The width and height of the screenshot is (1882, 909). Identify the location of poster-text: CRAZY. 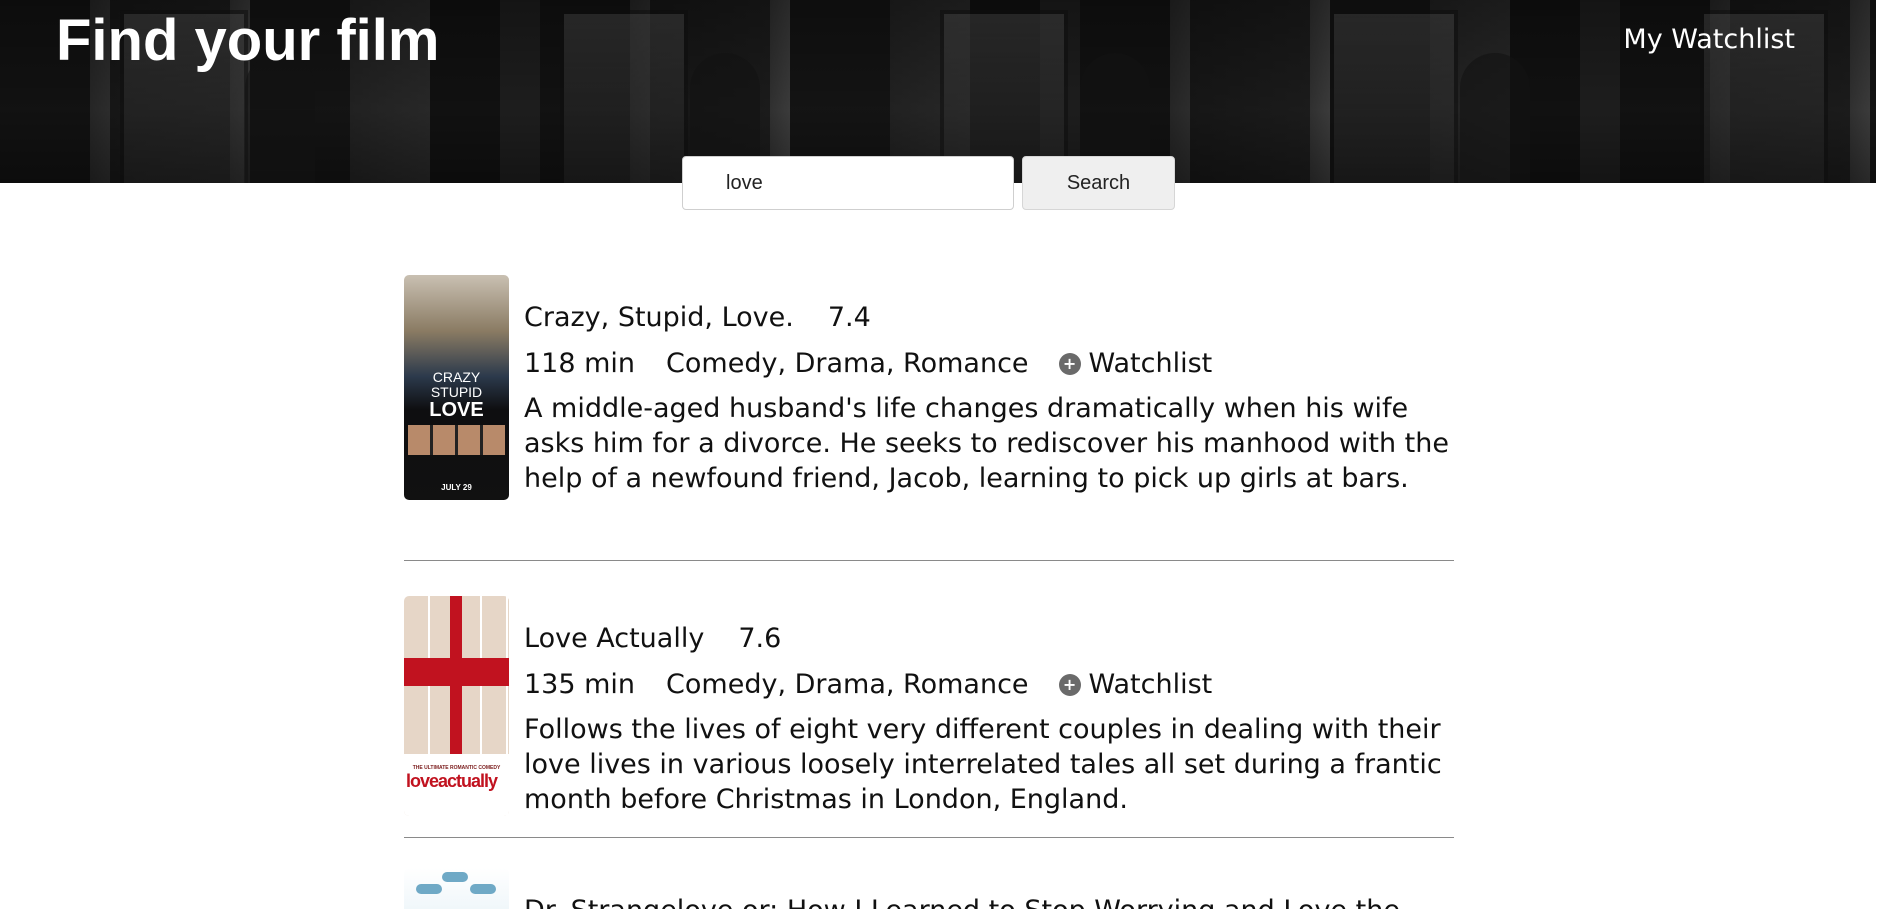
(456, 377).